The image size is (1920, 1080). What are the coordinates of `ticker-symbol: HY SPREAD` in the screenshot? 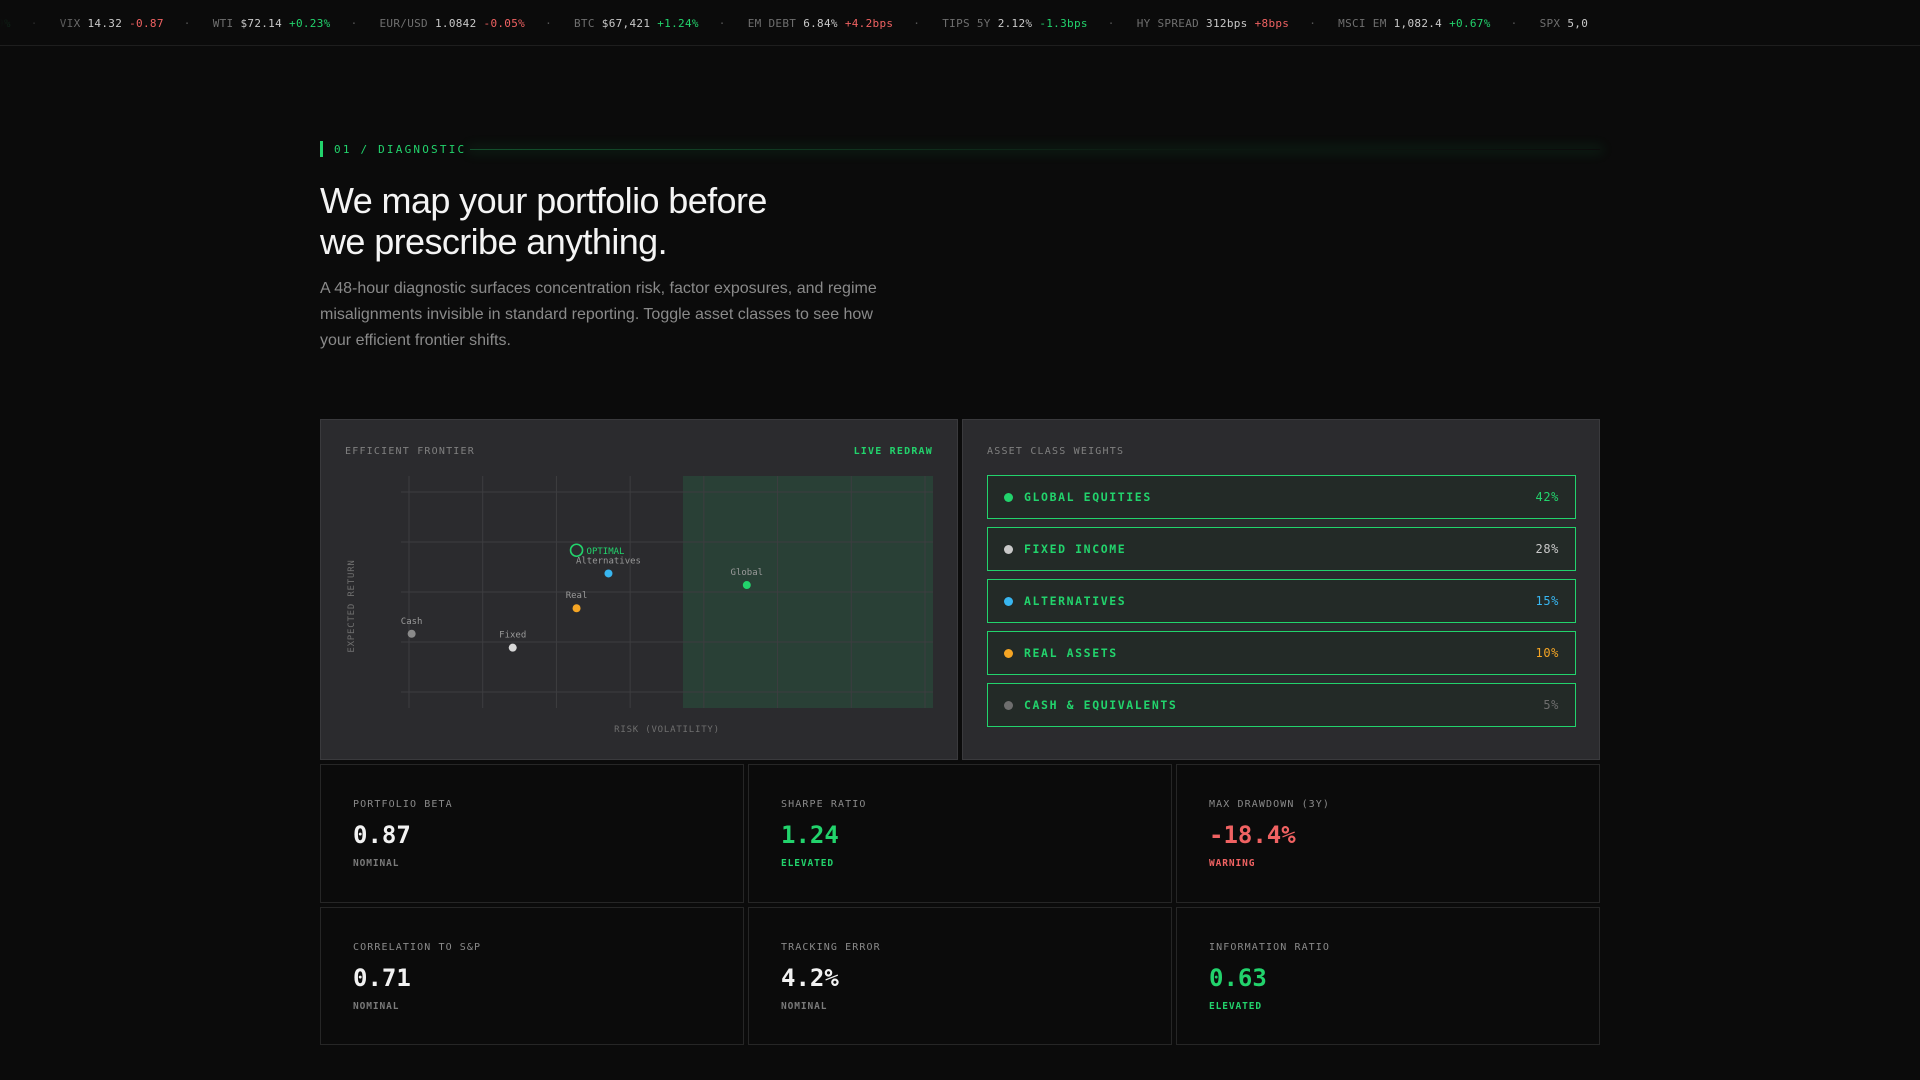 It's located at (1168, 23).